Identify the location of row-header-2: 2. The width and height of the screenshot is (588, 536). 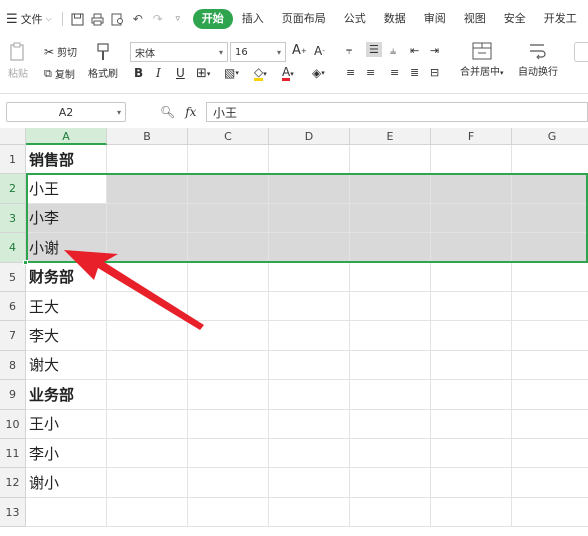
(13, 189).